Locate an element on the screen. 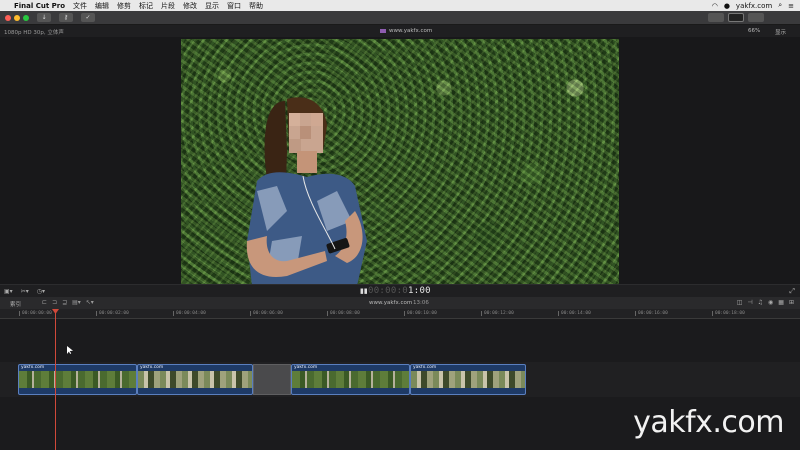 The height and width of the screenshot is (450, 800). close-window-button is located at coordinates (8, 17).